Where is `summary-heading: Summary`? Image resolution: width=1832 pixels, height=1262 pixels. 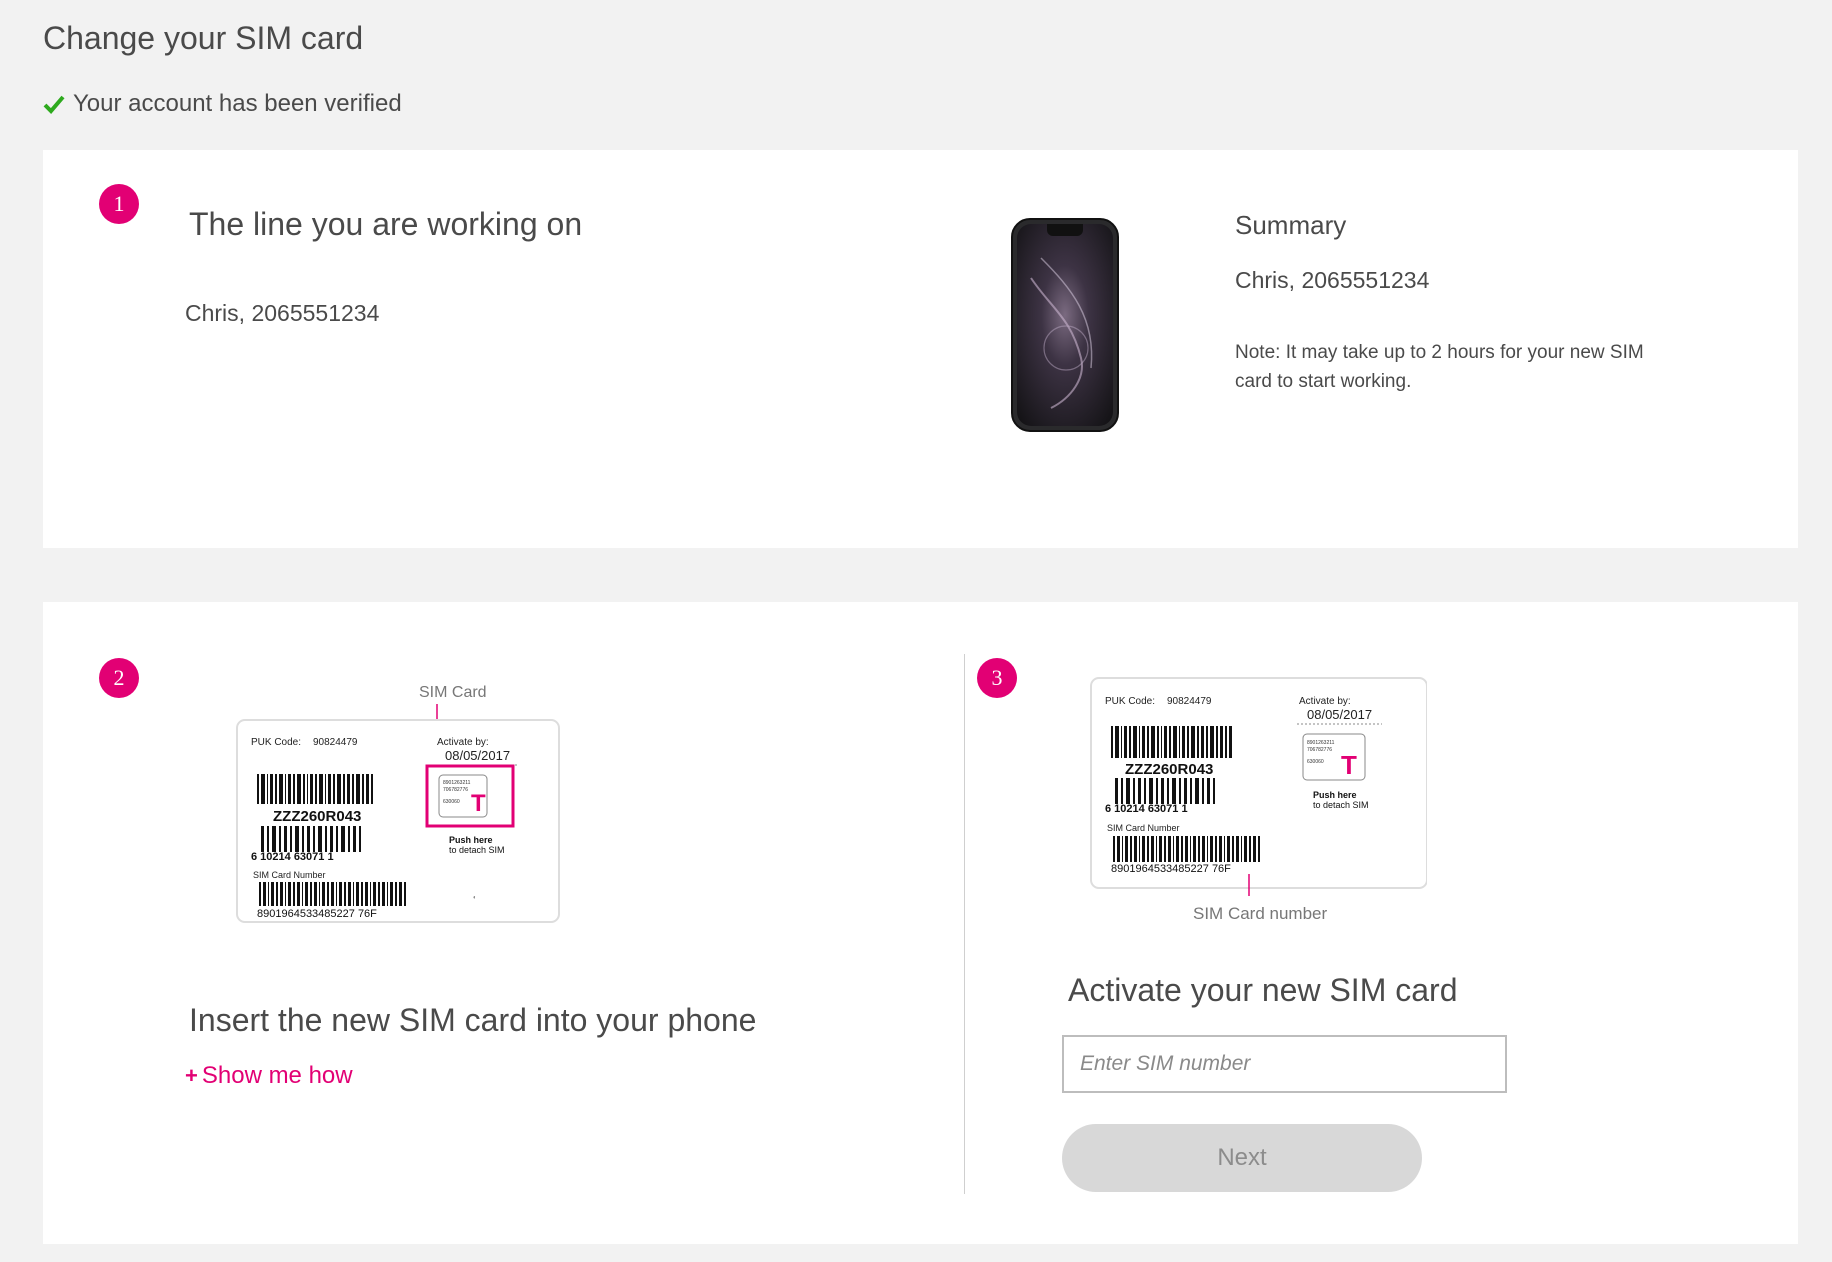
summary-heading: Summary is located at coordinates (1291, 225).